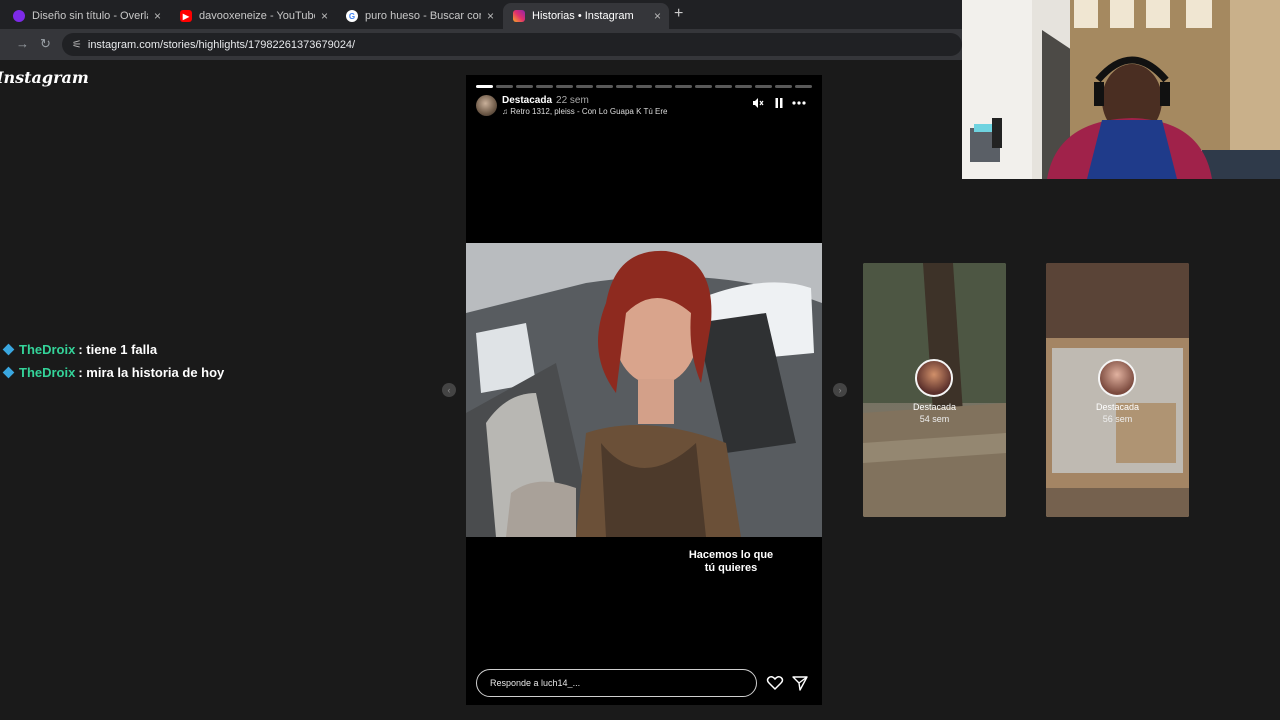 The image size is (1280, 720). Describe the element at coordinates (800, 683) in the screenshot. I see `send-icon` at that location.